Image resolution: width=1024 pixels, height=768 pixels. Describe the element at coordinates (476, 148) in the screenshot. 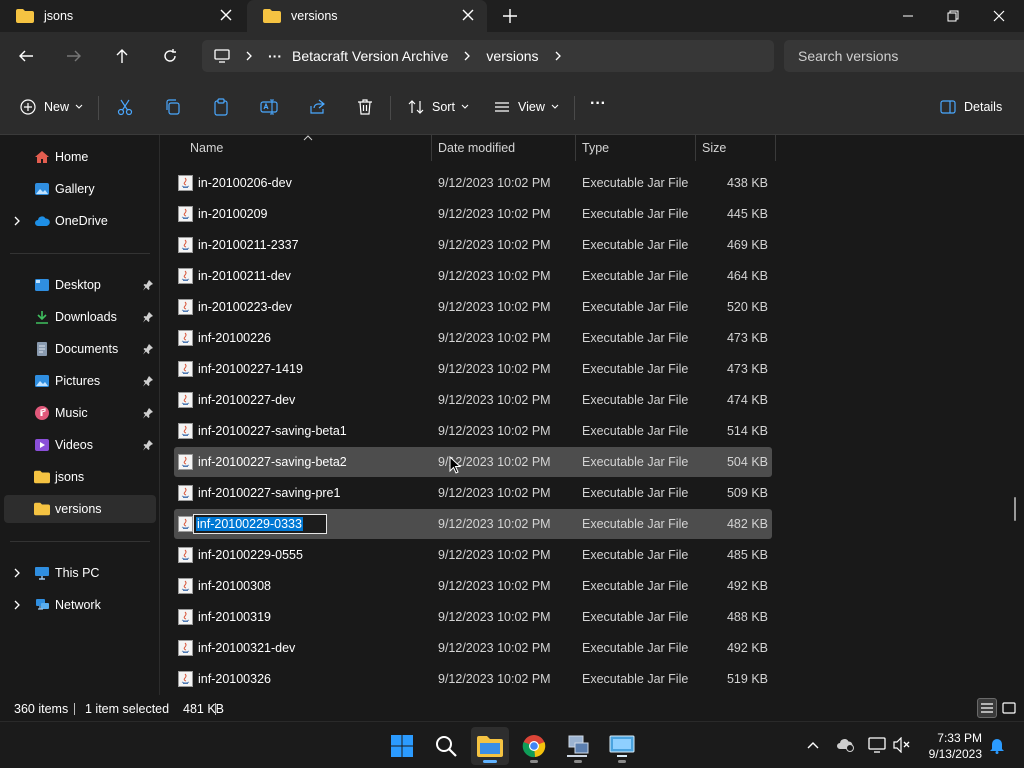

I see `column-header-date: Date modified` at that location.